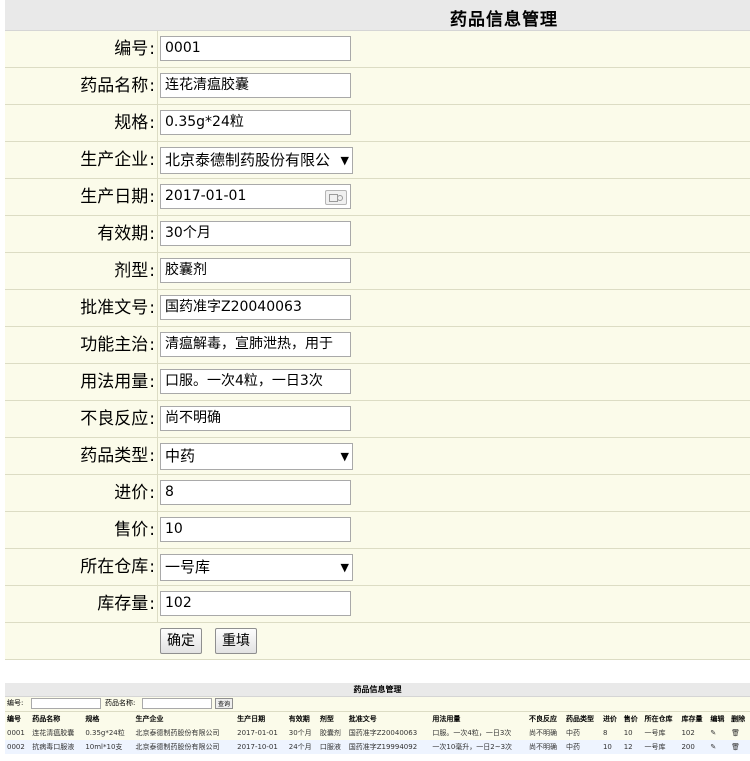 The height and width of the screenshot is (761, 750). I want to click on field-label-text: 用法用量, so click(114, 382).